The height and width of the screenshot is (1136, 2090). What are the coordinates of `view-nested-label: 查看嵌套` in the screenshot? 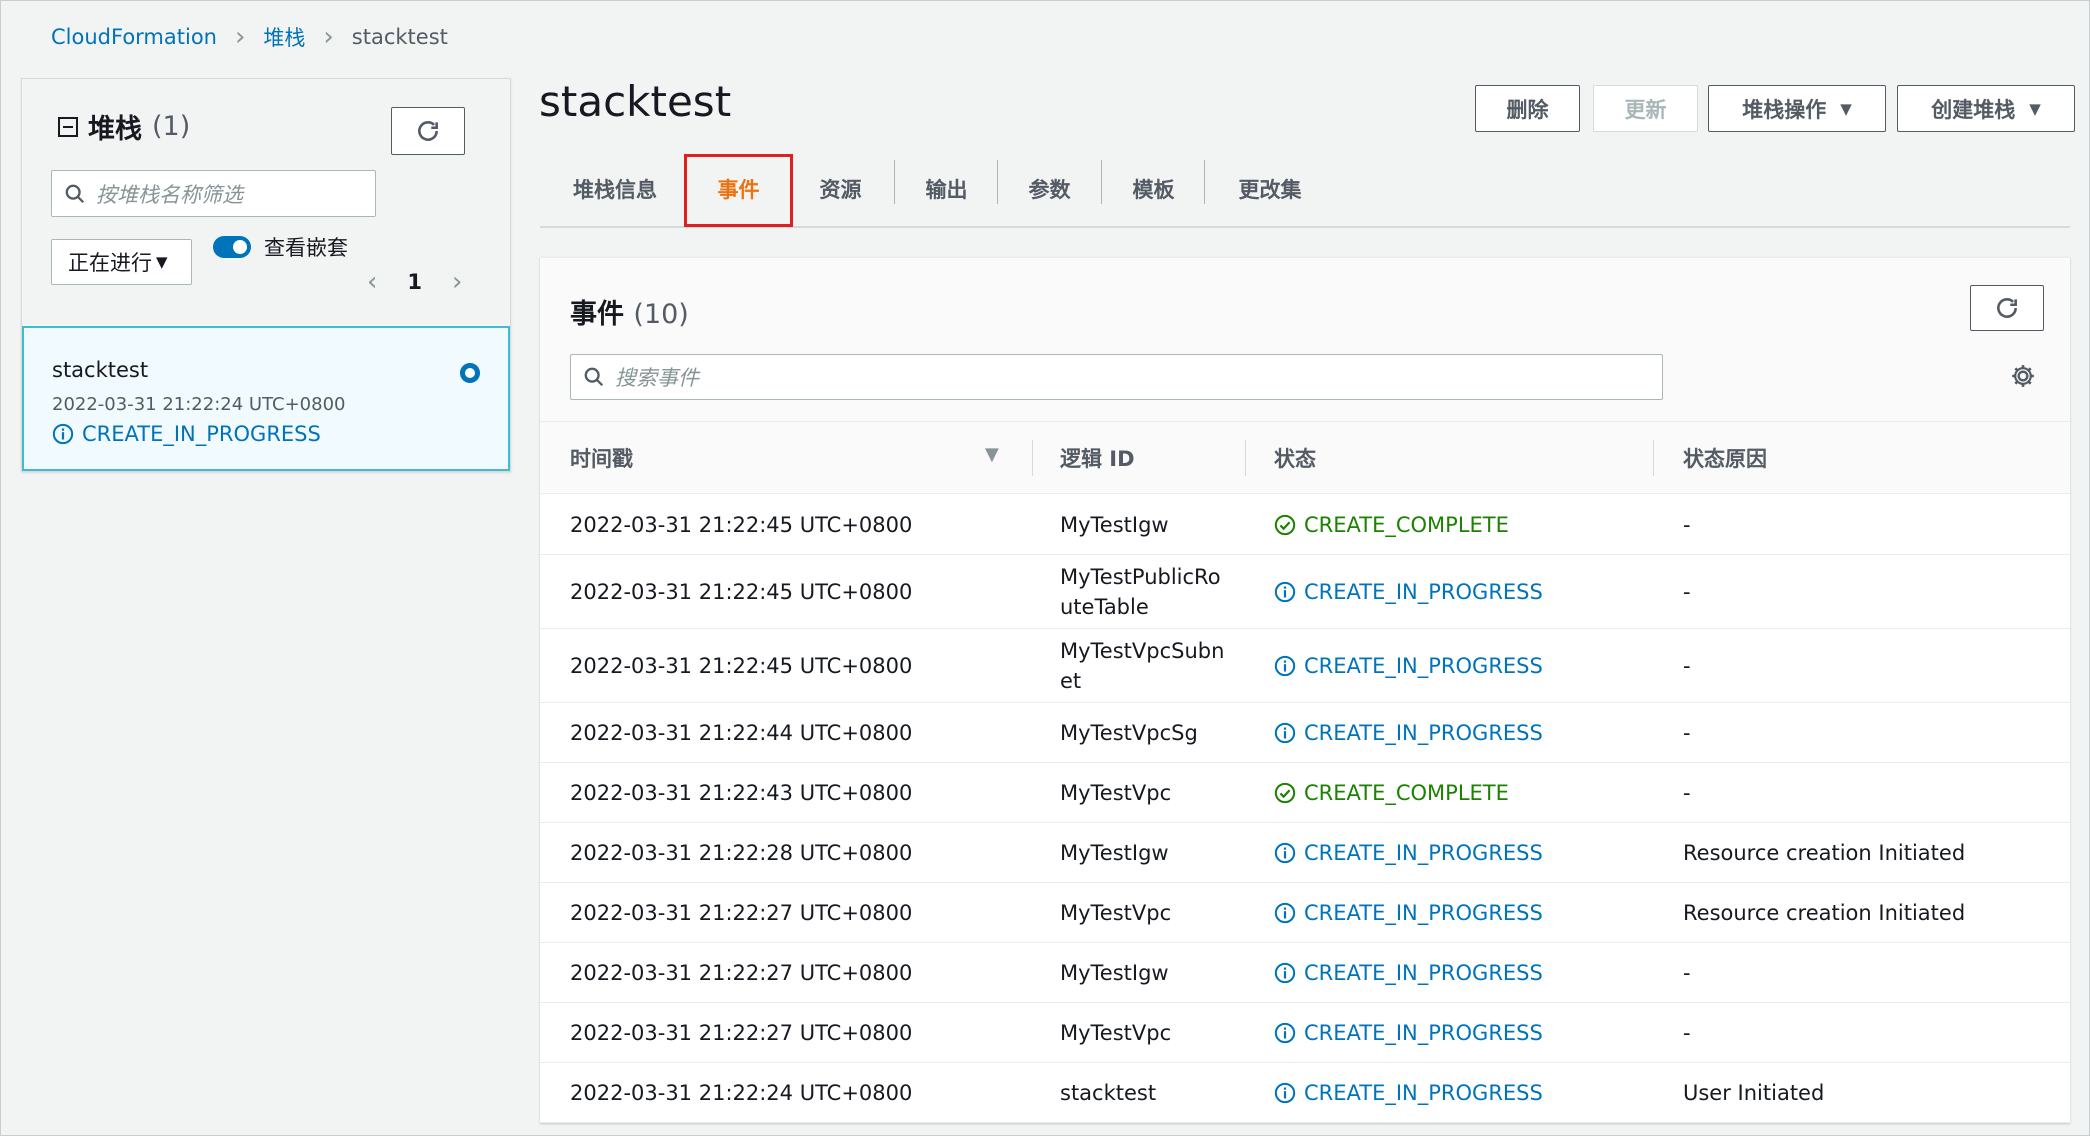 It's located at (306, 248).